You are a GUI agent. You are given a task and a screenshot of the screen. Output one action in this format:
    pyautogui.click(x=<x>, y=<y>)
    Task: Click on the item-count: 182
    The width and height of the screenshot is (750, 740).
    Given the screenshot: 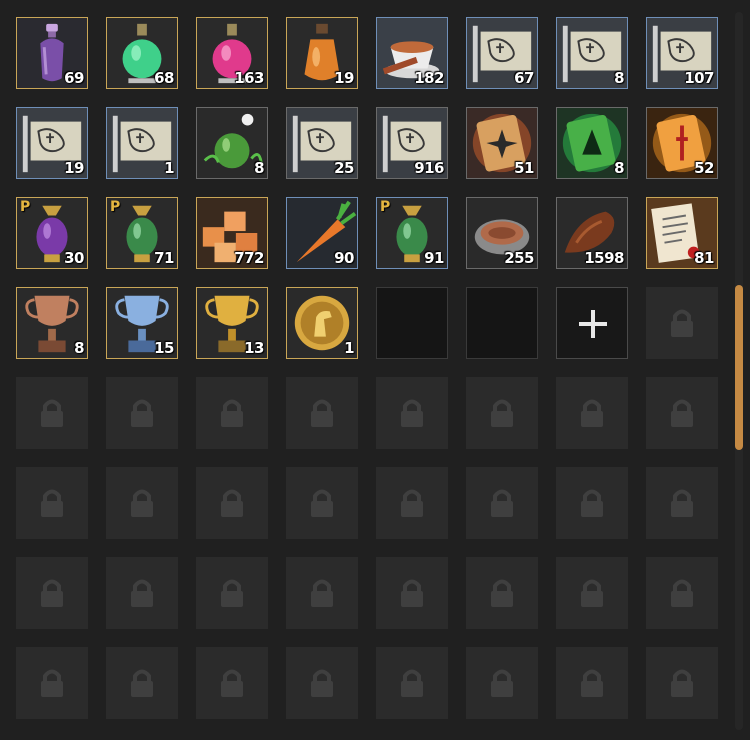 What is the action you would take?
    pyautogui.click(x=429, y=78)
    